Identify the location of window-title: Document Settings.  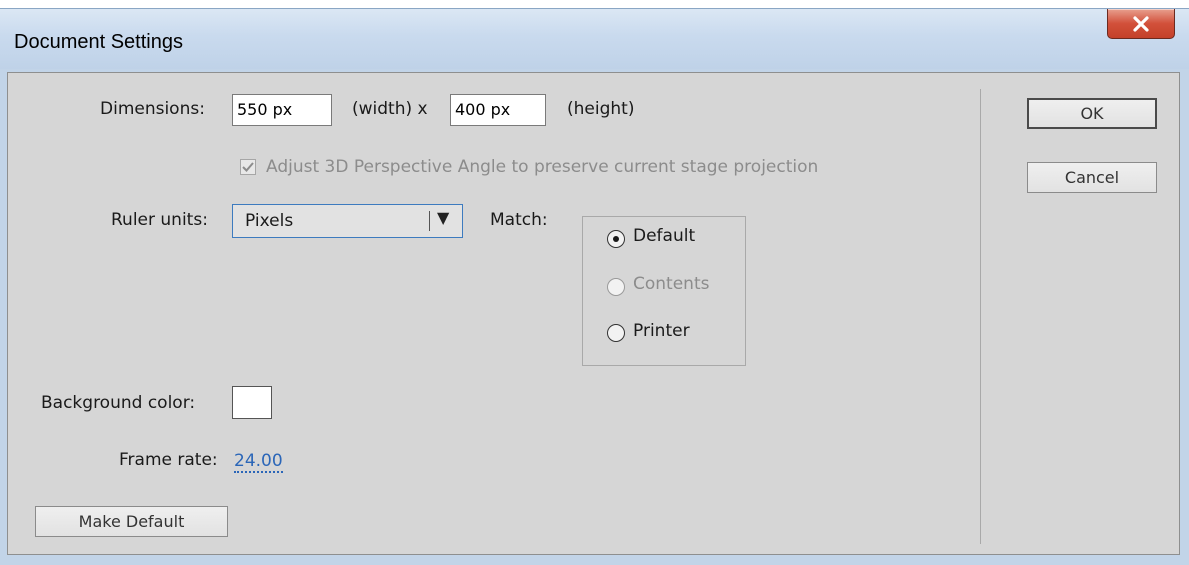
(98, 42).